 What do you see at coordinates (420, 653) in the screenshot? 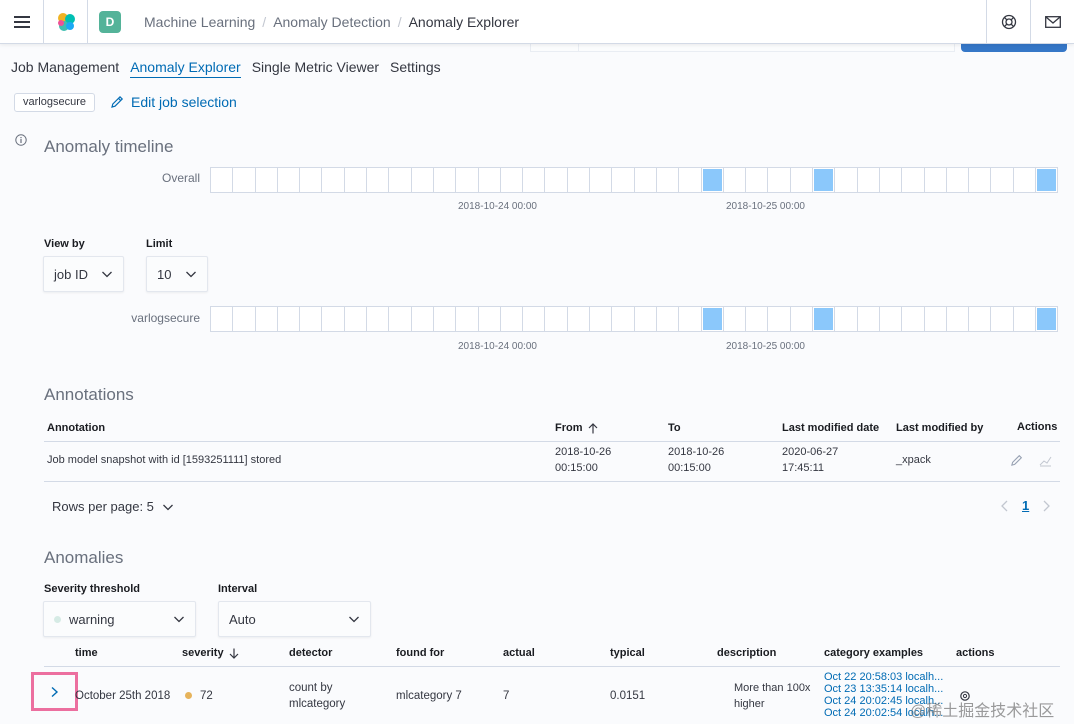
I see `column-found-for: found for` at bounding box center [420, 653].